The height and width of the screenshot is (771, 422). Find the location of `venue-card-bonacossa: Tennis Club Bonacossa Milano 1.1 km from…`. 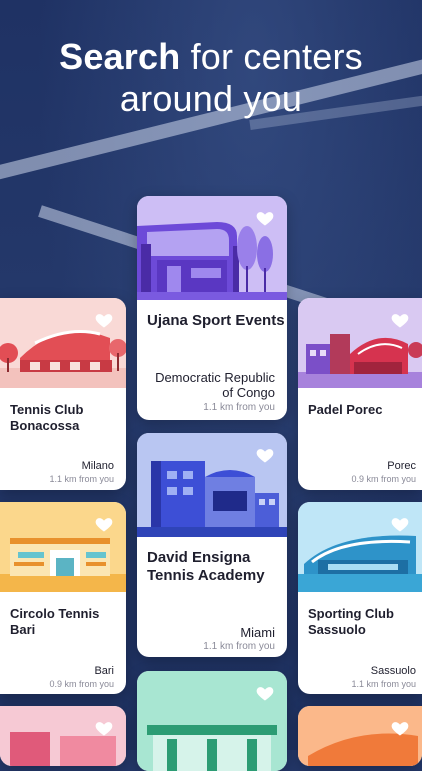

venue-card-bonacossa: Tennis Club Bonacossa Milano 1.1 km from… is located at coordinates (63, 394).